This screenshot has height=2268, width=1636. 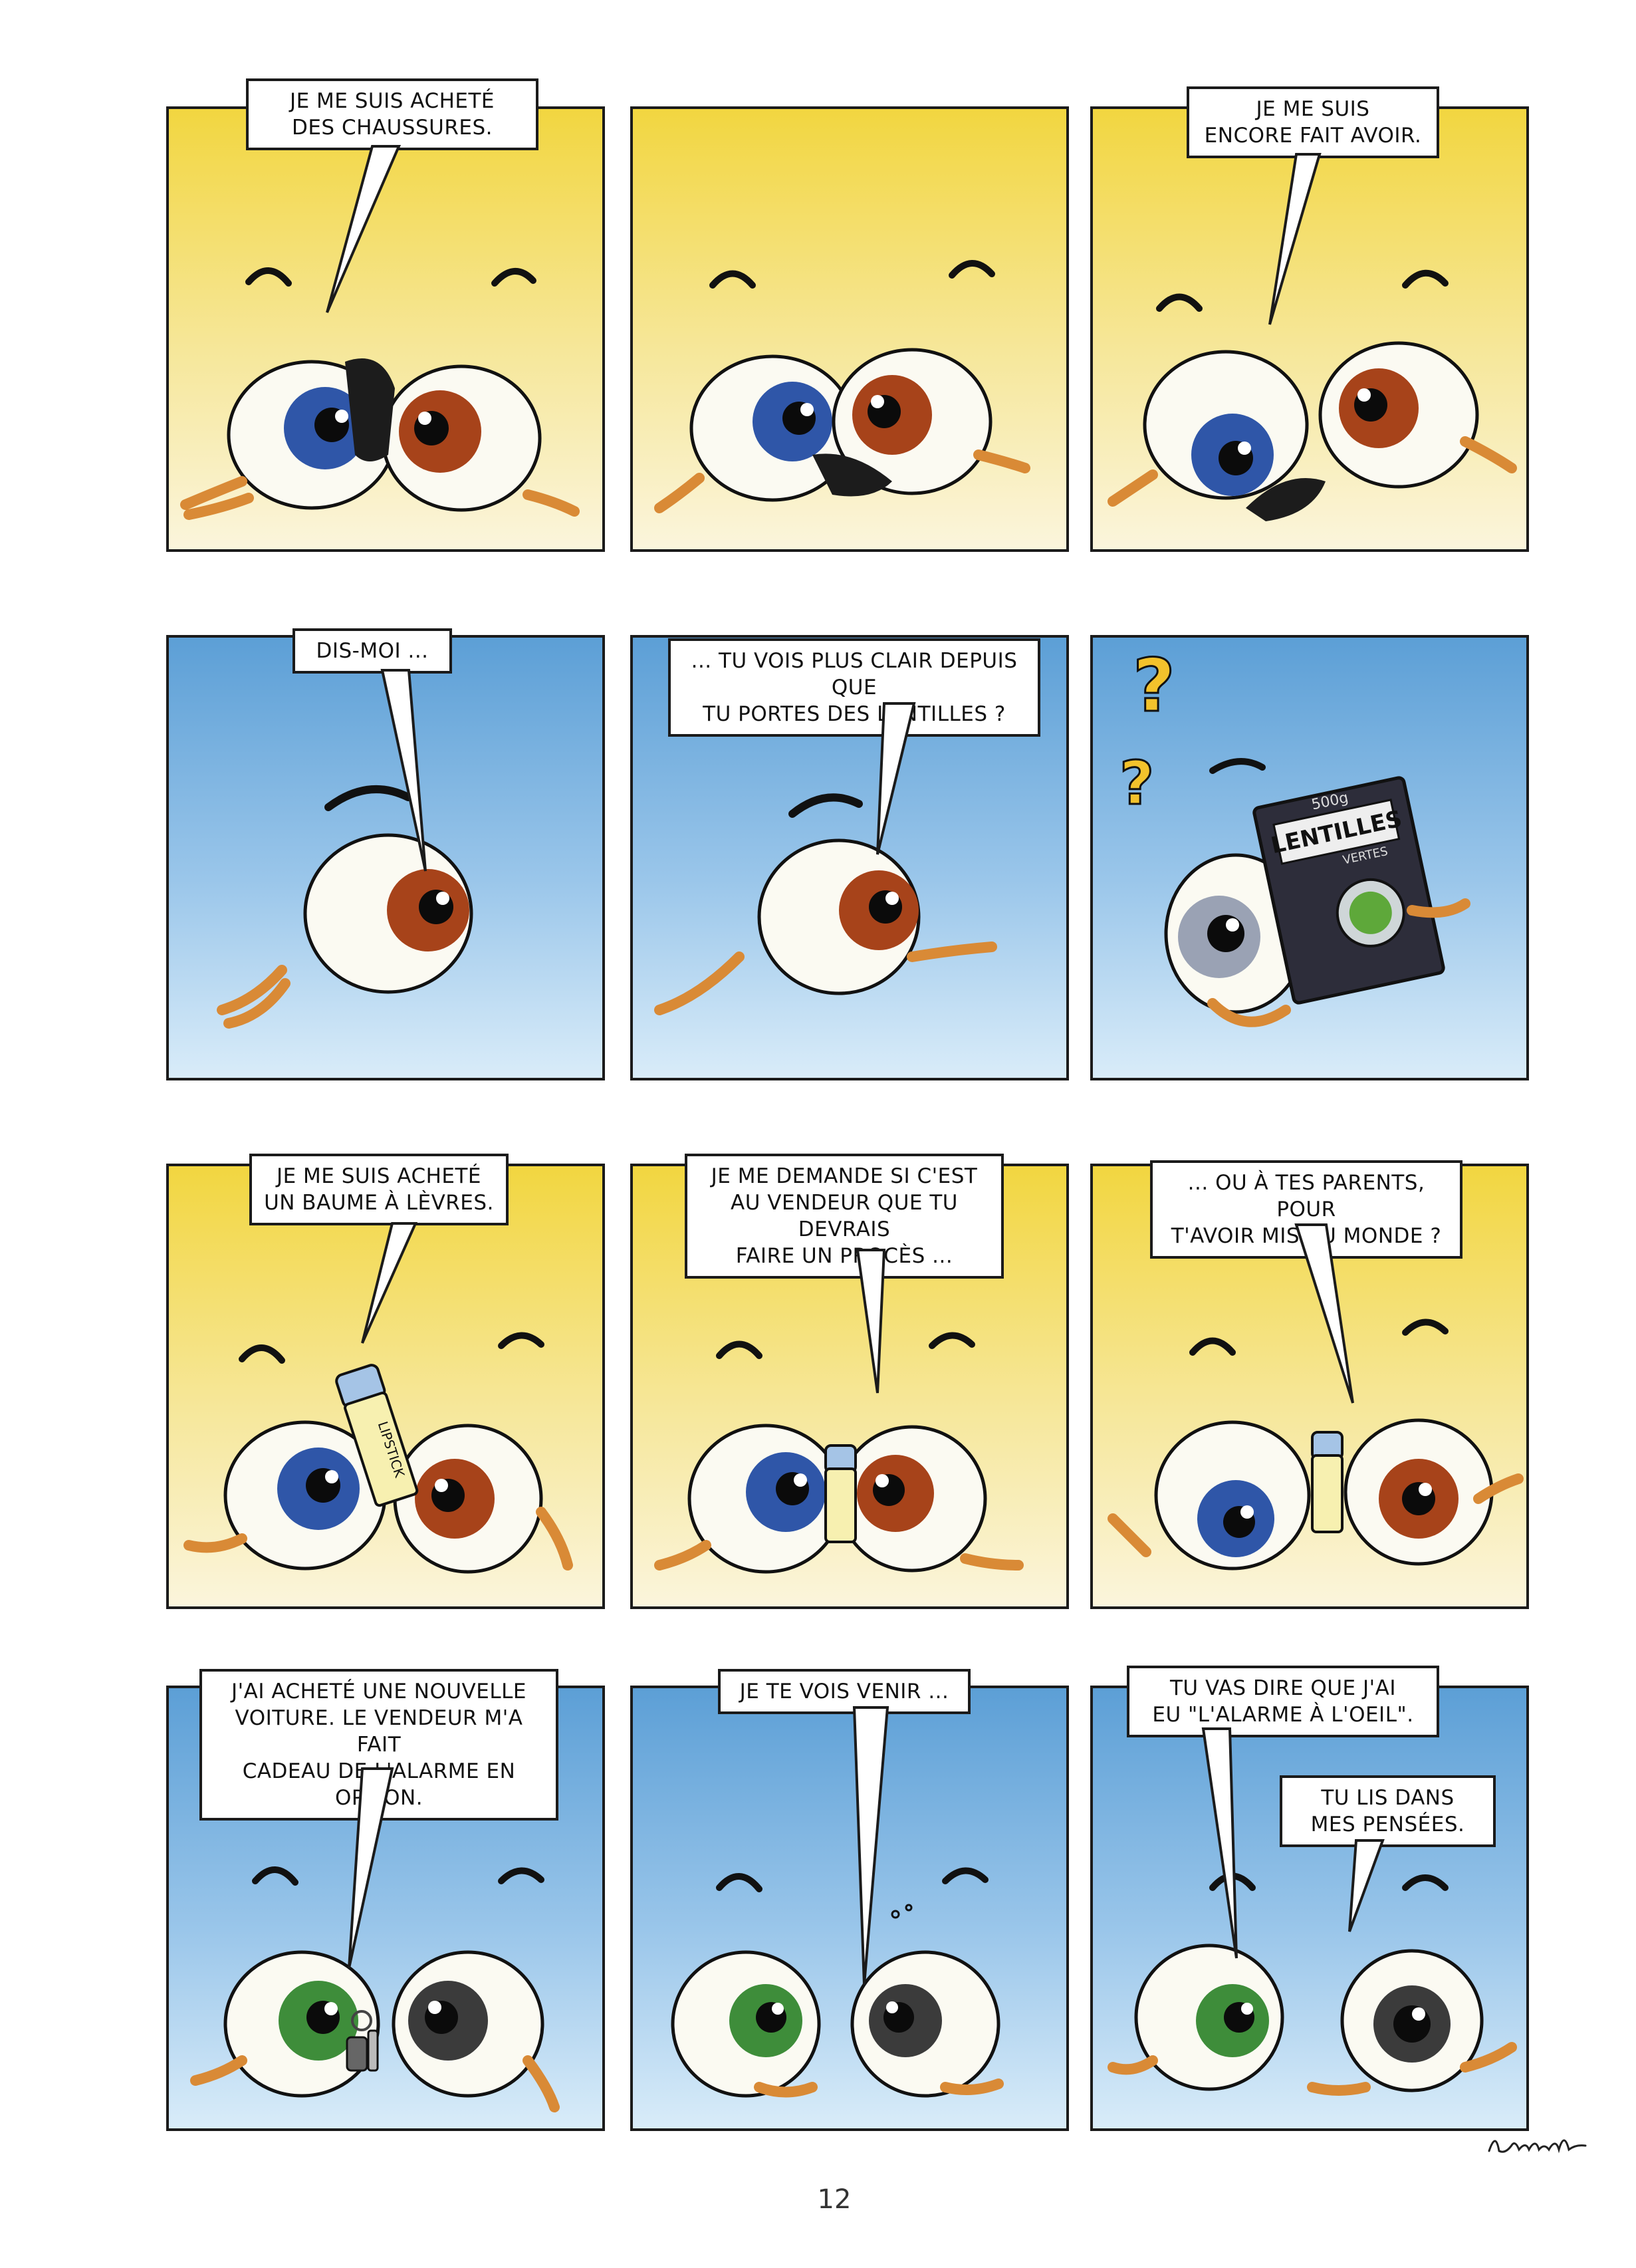 What do you see at coordinates (378, 1453) in the screenshot?
I see `panel-illustration: LIPSTICK` at bounding box center [378, 1453].